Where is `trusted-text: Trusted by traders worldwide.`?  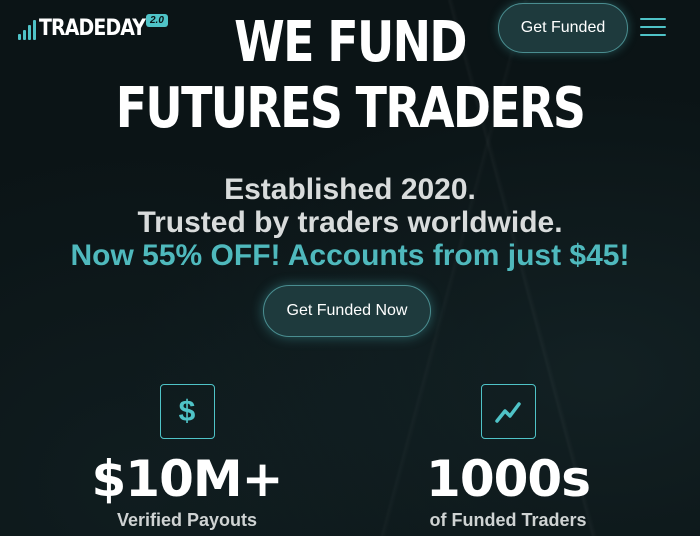
trusted-text: Trusted by traders worldwide. is located at coordinates (350, 222).